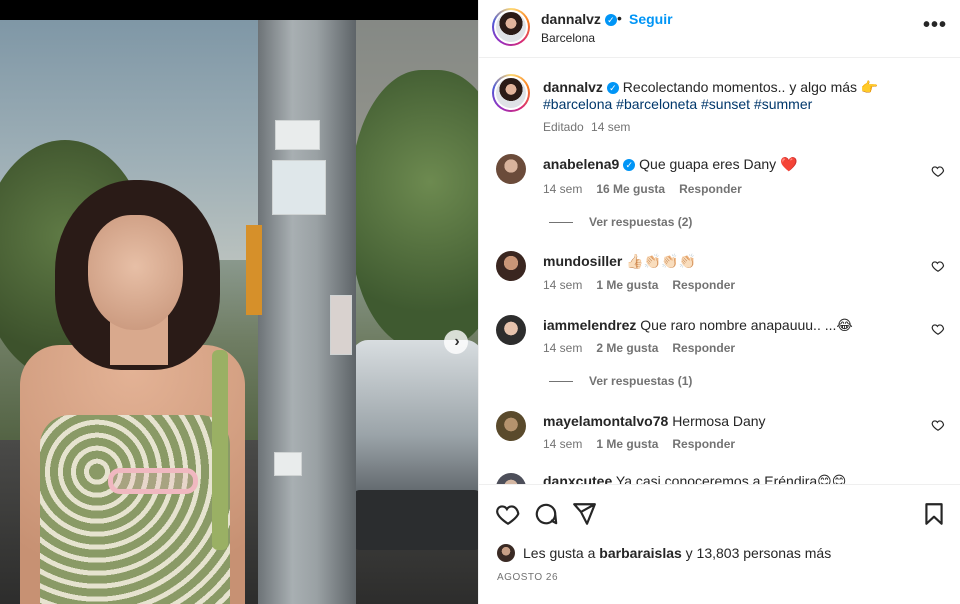 This screenshot has width=960, height=604. What do you see at coordinates (935, 25) in the screenshot?
I see `more-icon: •••` at bounding box center [935, 25].